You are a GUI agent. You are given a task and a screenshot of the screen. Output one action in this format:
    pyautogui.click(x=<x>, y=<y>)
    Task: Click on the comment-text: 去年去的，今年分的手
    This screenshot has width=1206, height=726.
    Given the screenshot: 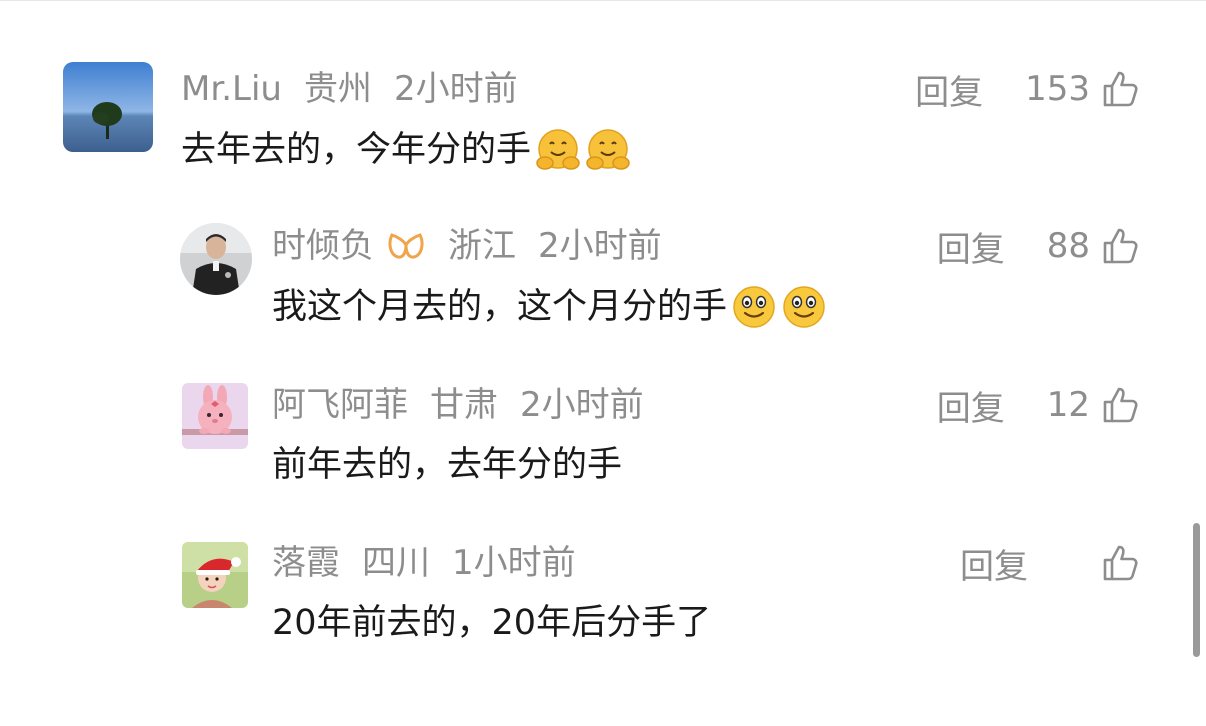 What is the action you would take?
    pyautogui.click(x=356, y=150)
    